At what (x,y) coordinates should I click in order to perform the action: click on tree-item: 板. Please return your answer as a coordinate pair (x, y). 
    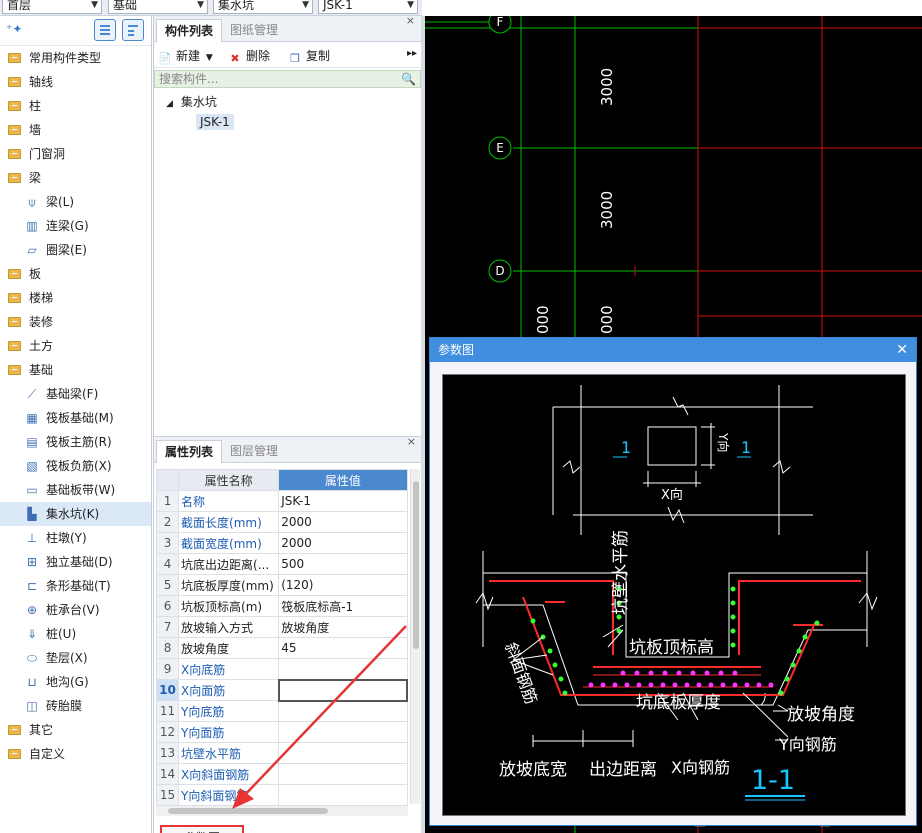
    Looking at the image, I should click on (75, 274).